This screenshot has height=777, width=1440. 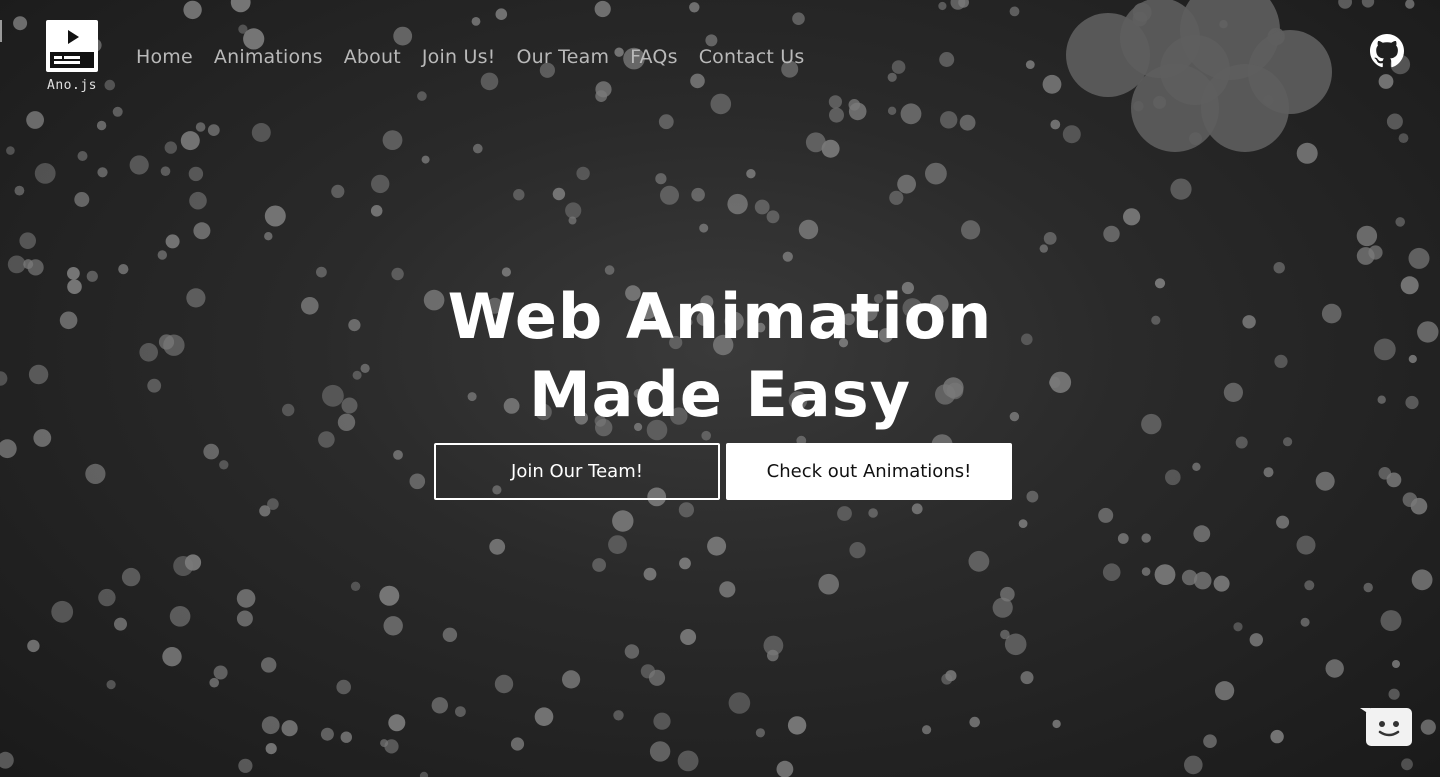 I want to click on nav-item-home: Home, so click(x=164, y=57).